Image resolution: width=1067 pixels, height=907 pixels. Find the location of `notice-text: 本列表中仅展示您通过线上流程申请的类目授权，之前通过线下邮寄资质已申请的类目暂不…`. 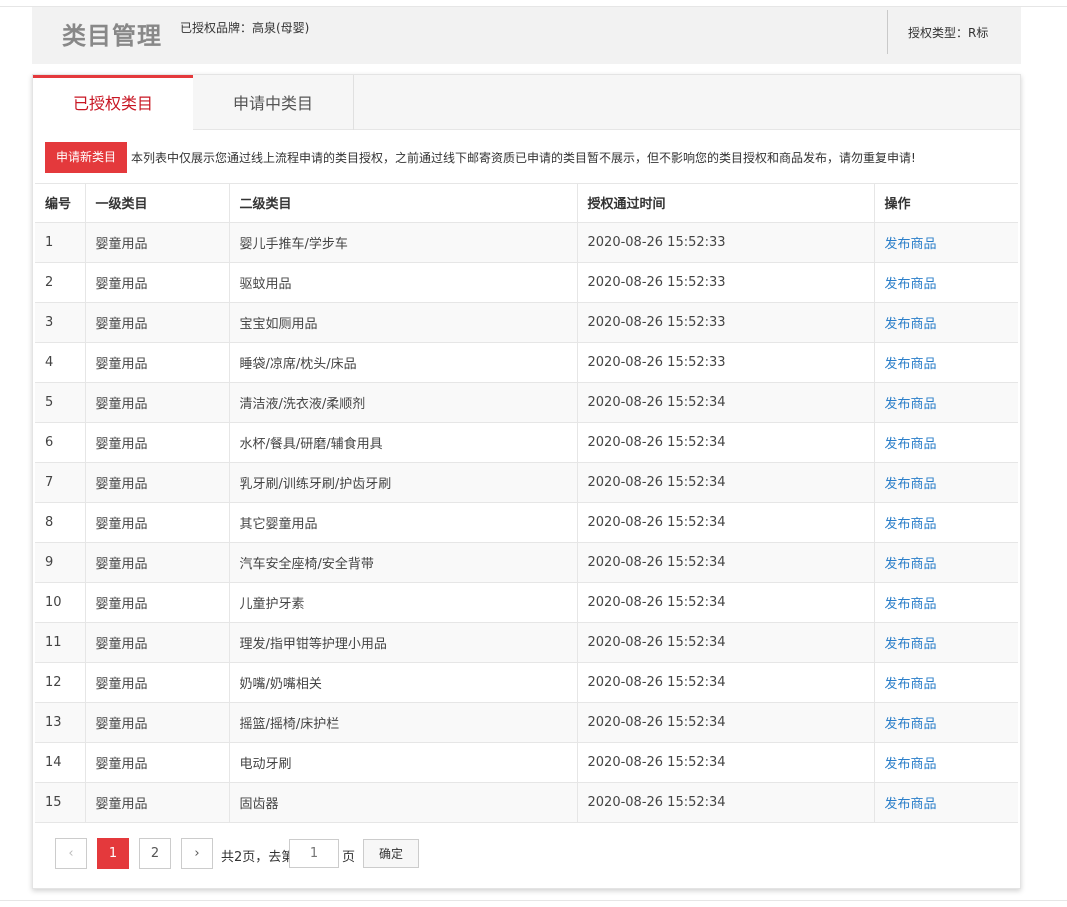

notice-text: 本列表中仅展示您通过线上流程申请的类目授权，之前通过线下邮寄资质已申请的类目暂不… is located at coordinates (523, 158).